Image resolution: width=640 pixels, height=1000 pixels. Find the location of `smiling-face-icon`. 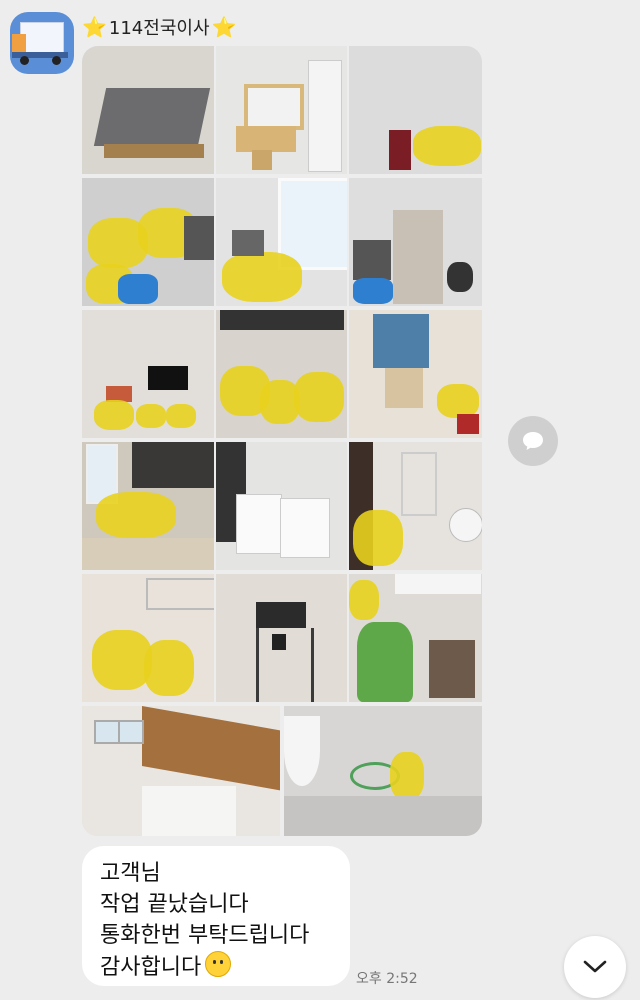

smiling-face-icon is located at coordinates (218, 964).